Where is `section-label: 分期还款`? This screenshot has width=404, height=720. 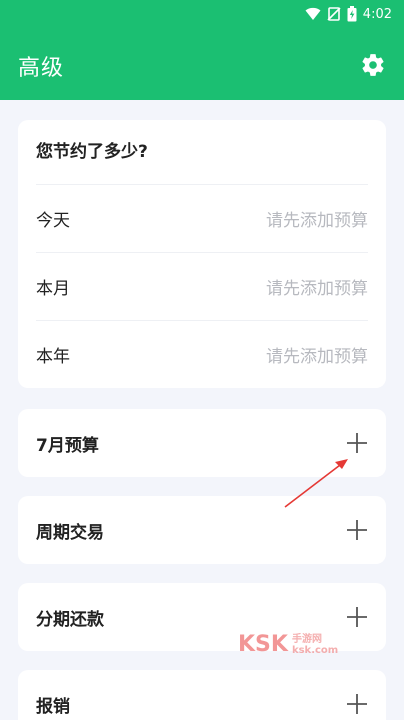
section-label: 分期还款 is located at coordinates (70, 619).